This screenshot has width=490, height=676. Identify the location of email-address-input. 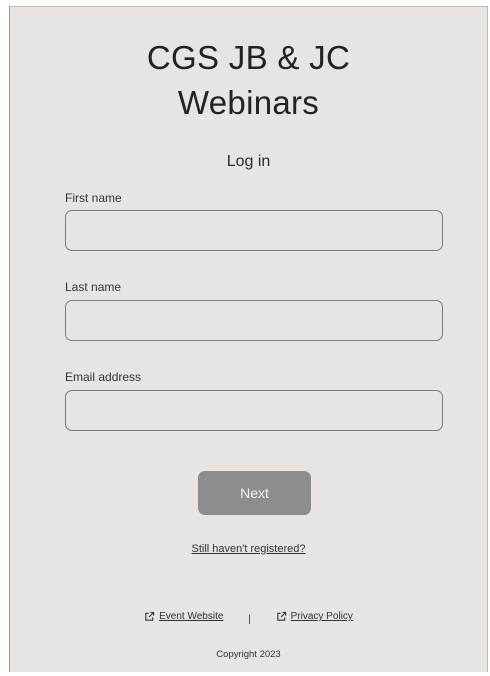
(254, 410).